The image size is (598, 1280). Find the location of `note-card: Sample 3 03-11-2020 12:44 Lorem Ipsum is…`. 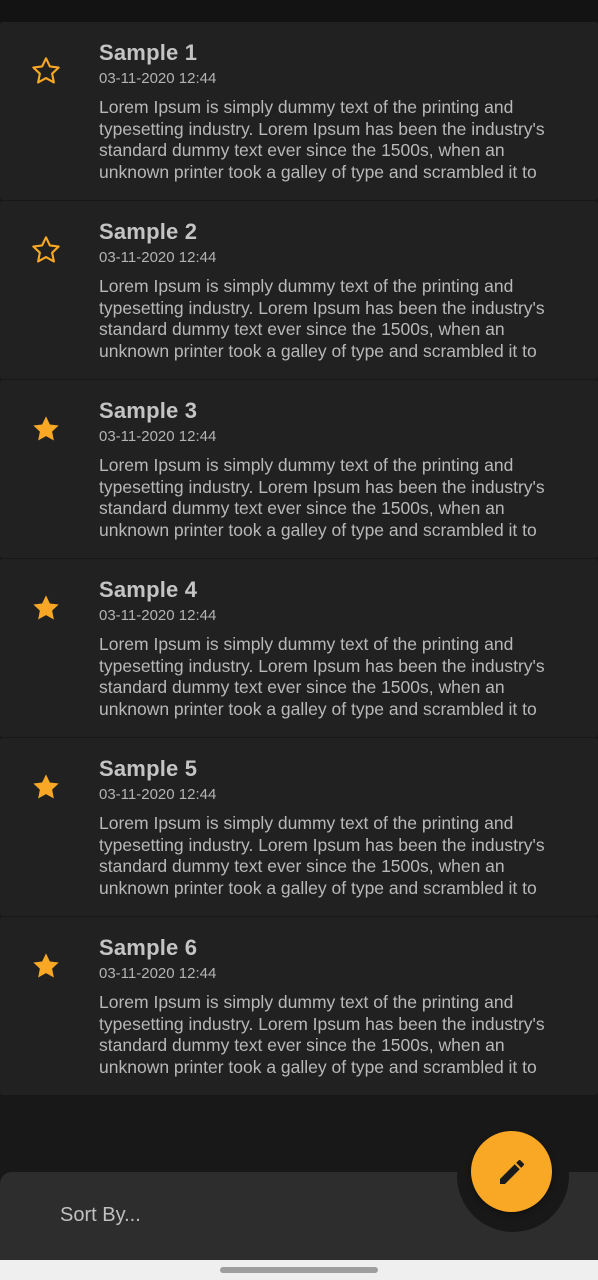

note-card: Sample 3 03-11-2020 12:44 Lorem Ipsum is… is located at coordinates (299, 469).